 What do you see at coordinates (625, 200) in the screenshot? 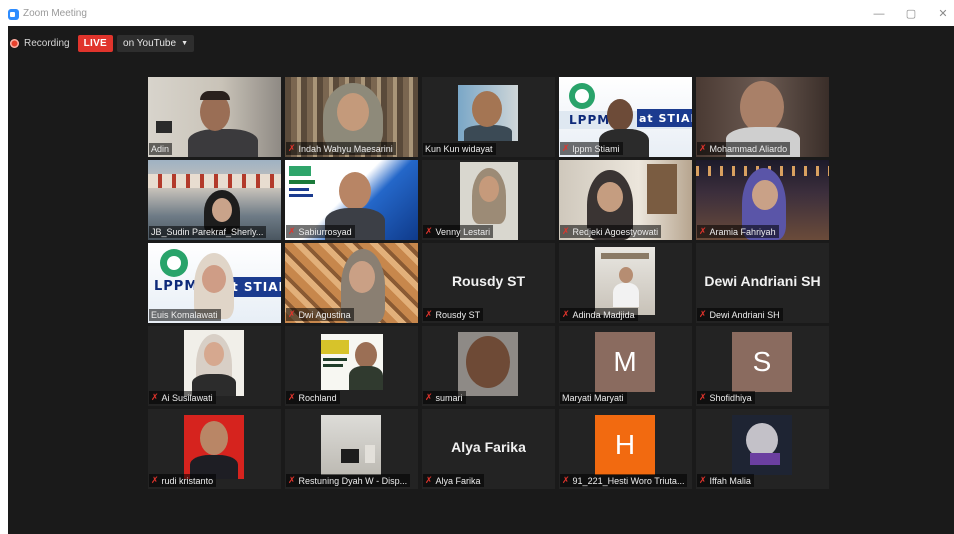
I see `participant-tile: ✗ Redjeki Agoestyowati` at bounding box center [625, 200].